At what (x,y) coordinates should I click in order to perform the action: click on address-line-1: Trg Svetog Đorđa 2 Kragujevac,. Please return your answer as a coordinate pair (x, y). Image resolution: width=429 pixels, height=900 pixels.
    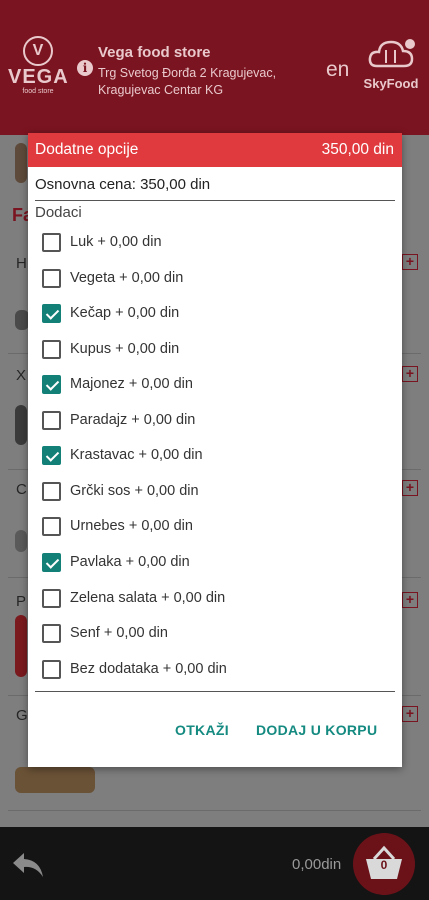
    Looking at the image, I should click on (187, 73).